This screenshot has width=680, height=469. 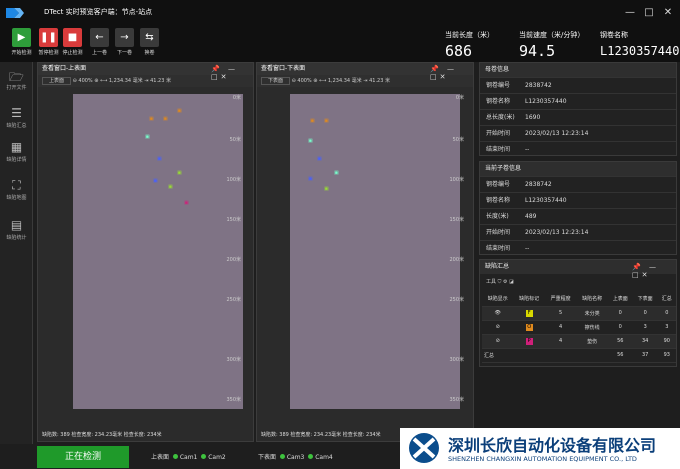 I want to click on left-nav: 🗁 打开文件 ☰ 缺陷汇总 ▦ 缺陷详情 ⛶ 缺陷地图 ▤ 缺陷统计, so click(x=16, y=253).